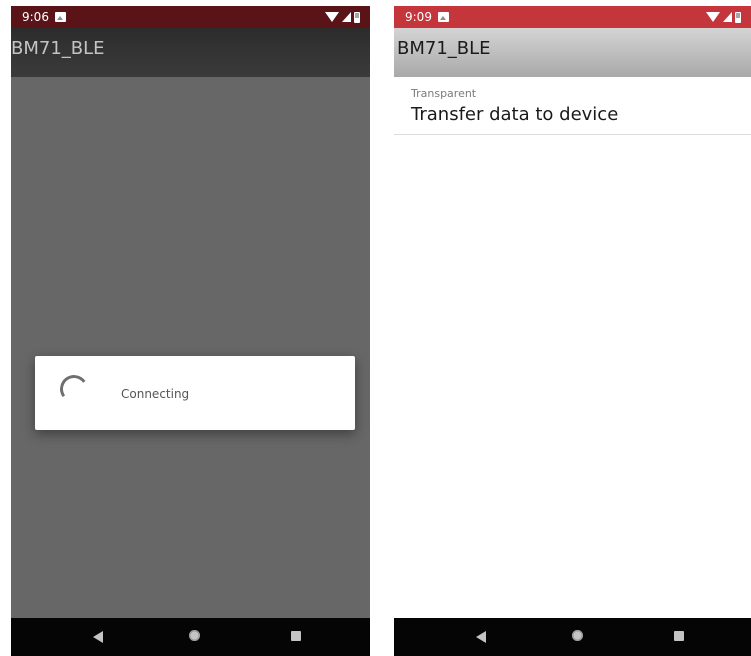 This screenshot has width=751, height=656. What do you see at coordinates (155, 394) in the screenshot?
I see `dialog-message: Connecting` at bounding box center [155, 394].